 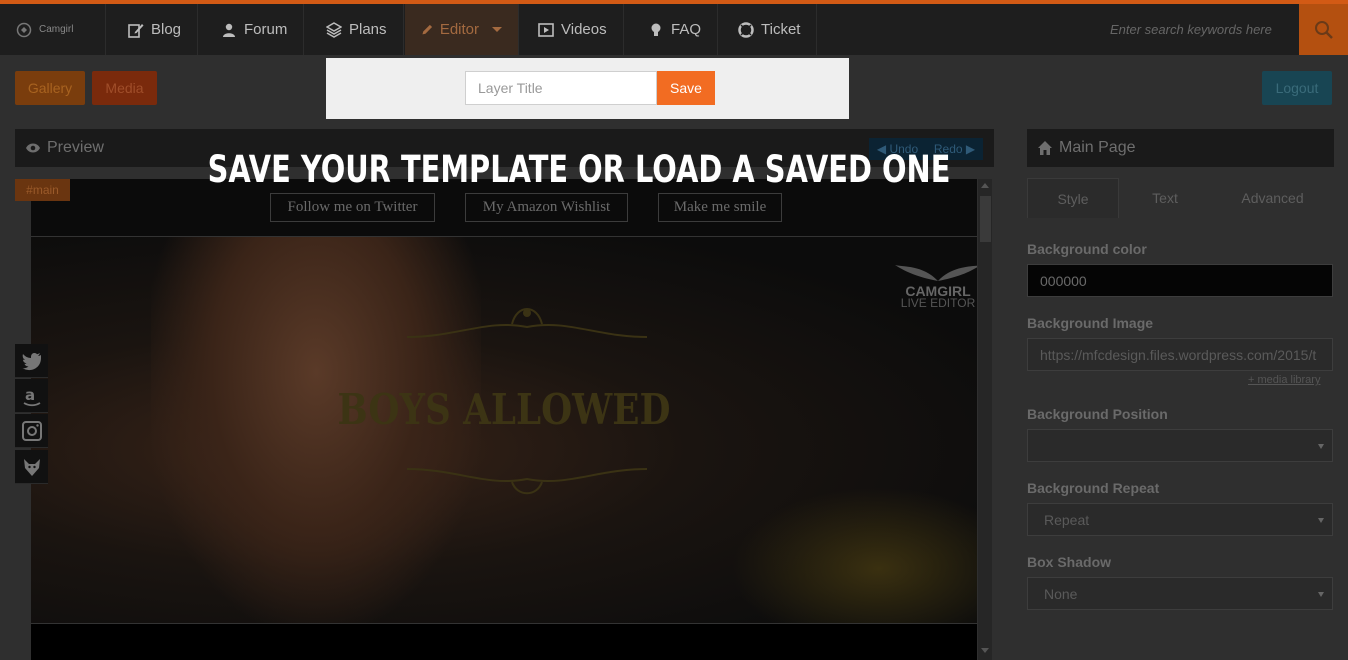 I want to click on eye-icon, so click(x=33, y=148).